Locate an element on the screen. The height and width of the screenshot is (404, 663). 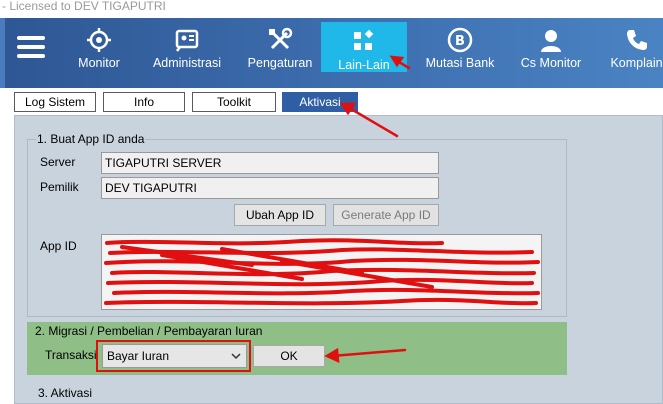
pemilik-label: Pemilik is located at coordinates (59, 187).